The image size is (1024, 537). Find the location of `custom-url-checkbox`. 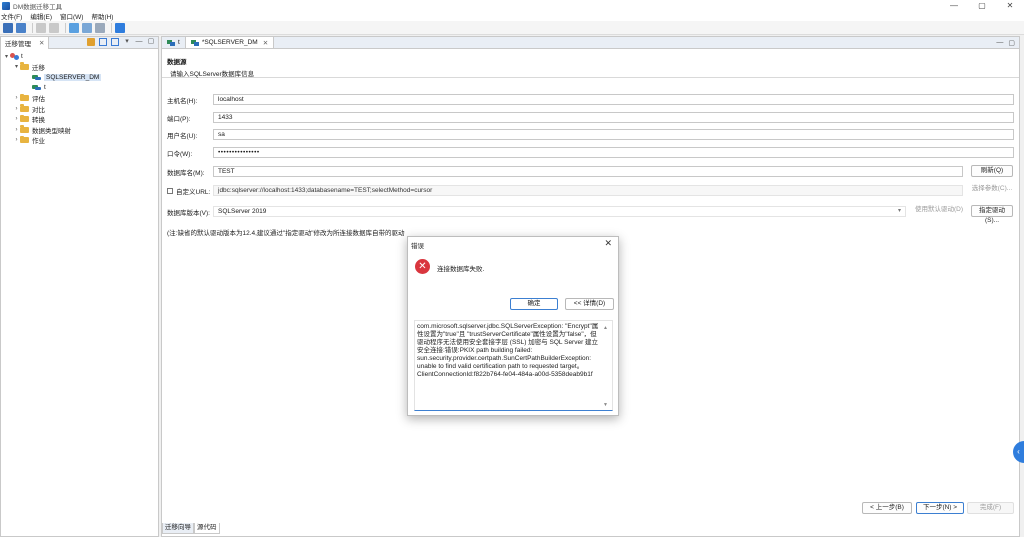

custom-url-checkbox is located at coordinates (170, 190).